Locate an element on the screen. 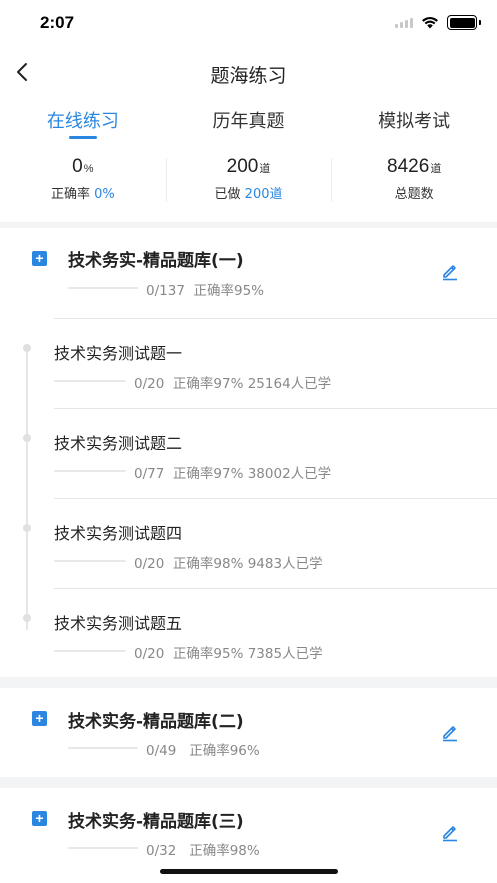 The width and height of the screenshot is (497, 883). stat-unit: % is located at coordinates (88, 169).